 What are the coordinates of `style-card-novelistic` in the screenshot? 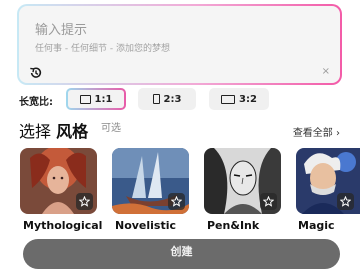 It's located at (150, 181).